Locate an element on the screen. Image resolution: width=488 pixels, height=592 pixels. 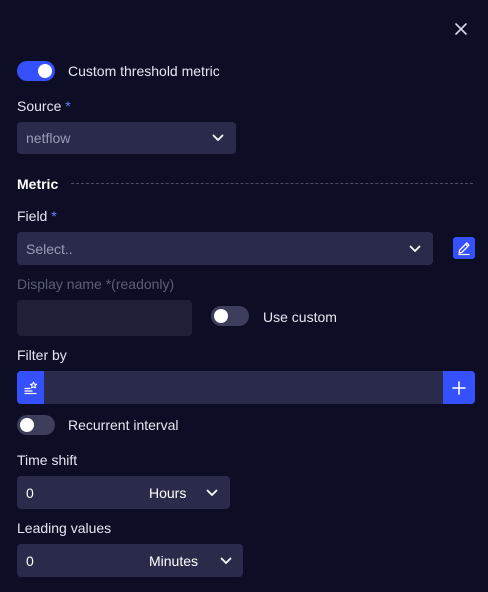
time-shift-unit: Hours is located at coordinates (167, 493).